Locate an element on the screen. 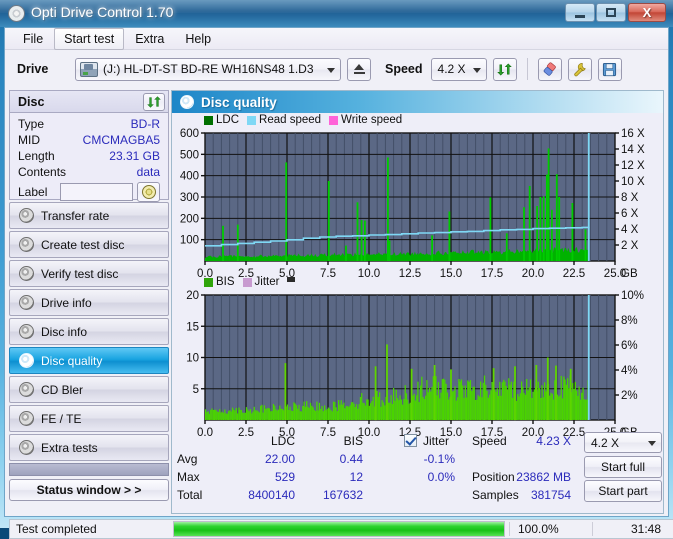  legend-swatch-ldc is located at coordinates (208, 120).